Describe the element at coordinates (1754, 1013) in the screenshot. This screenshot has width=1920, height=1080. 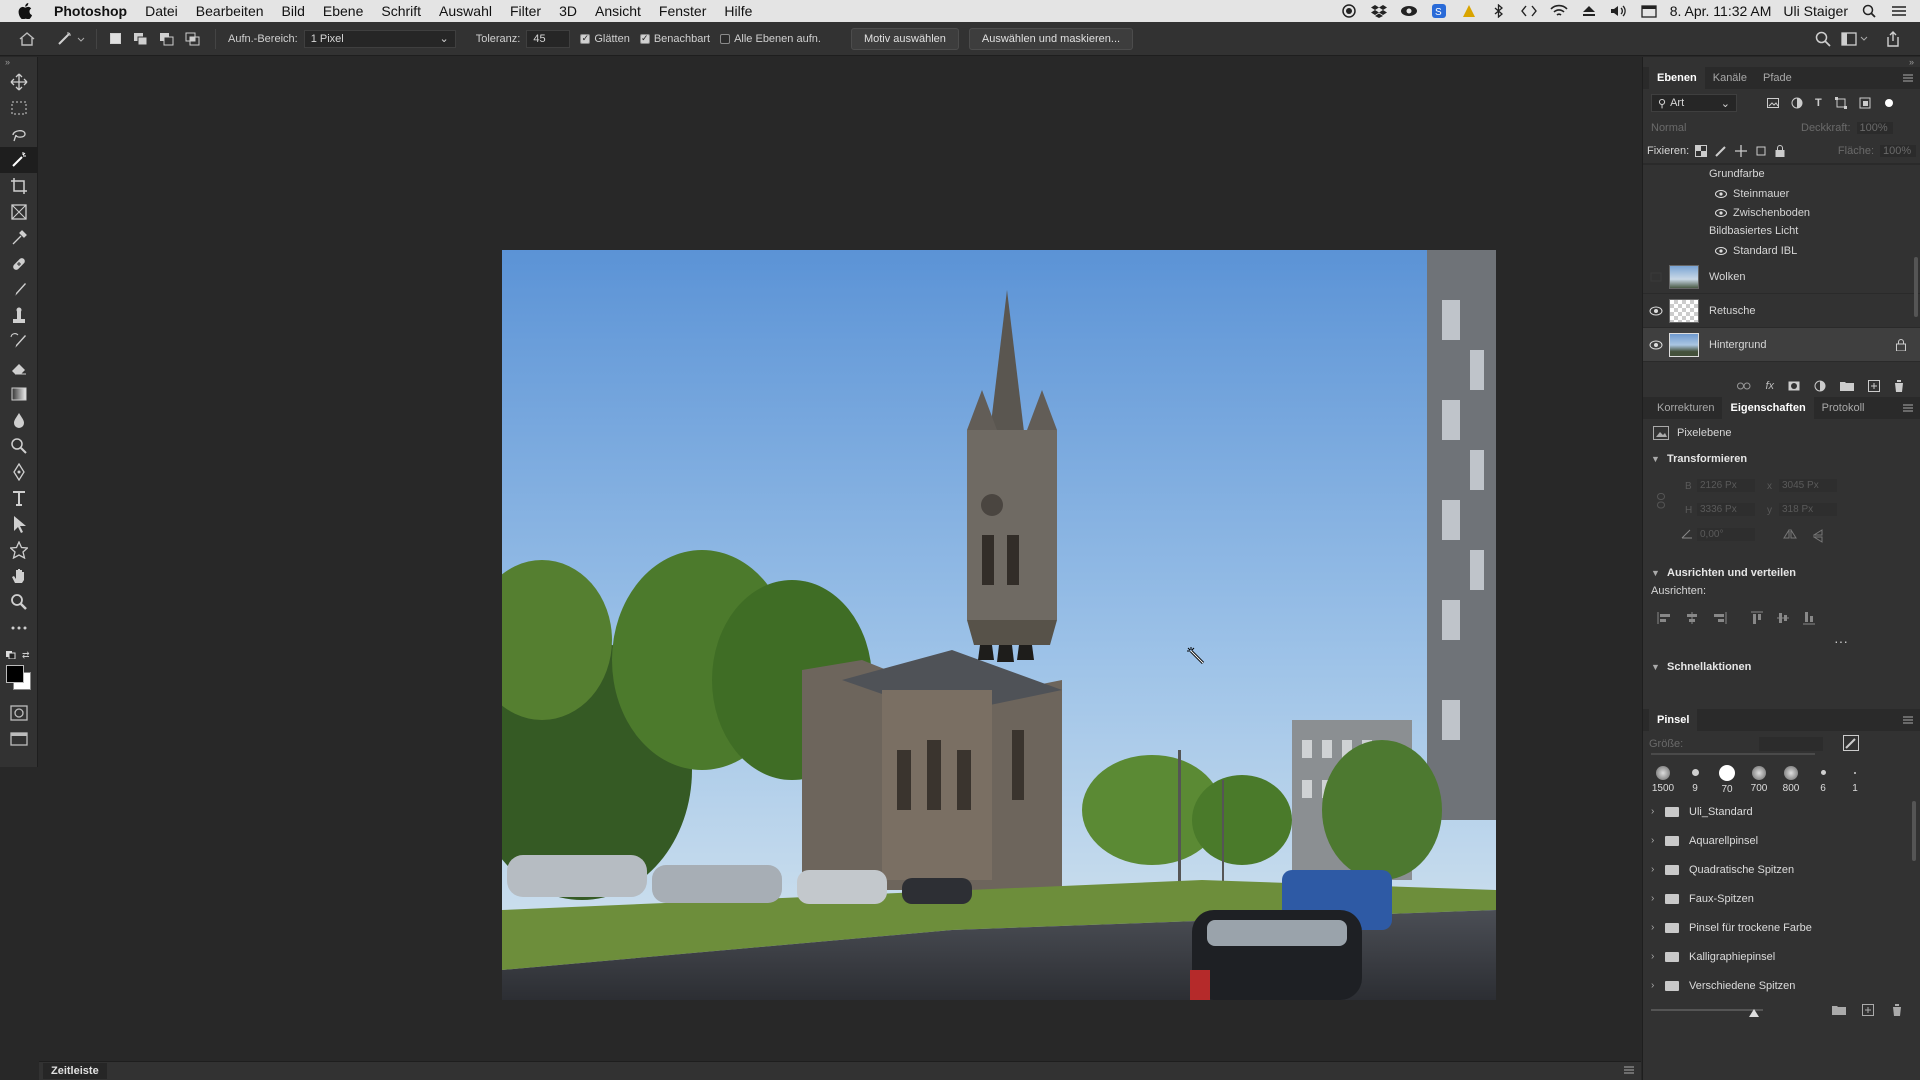
I see `slider-triangle-icon` at that location.